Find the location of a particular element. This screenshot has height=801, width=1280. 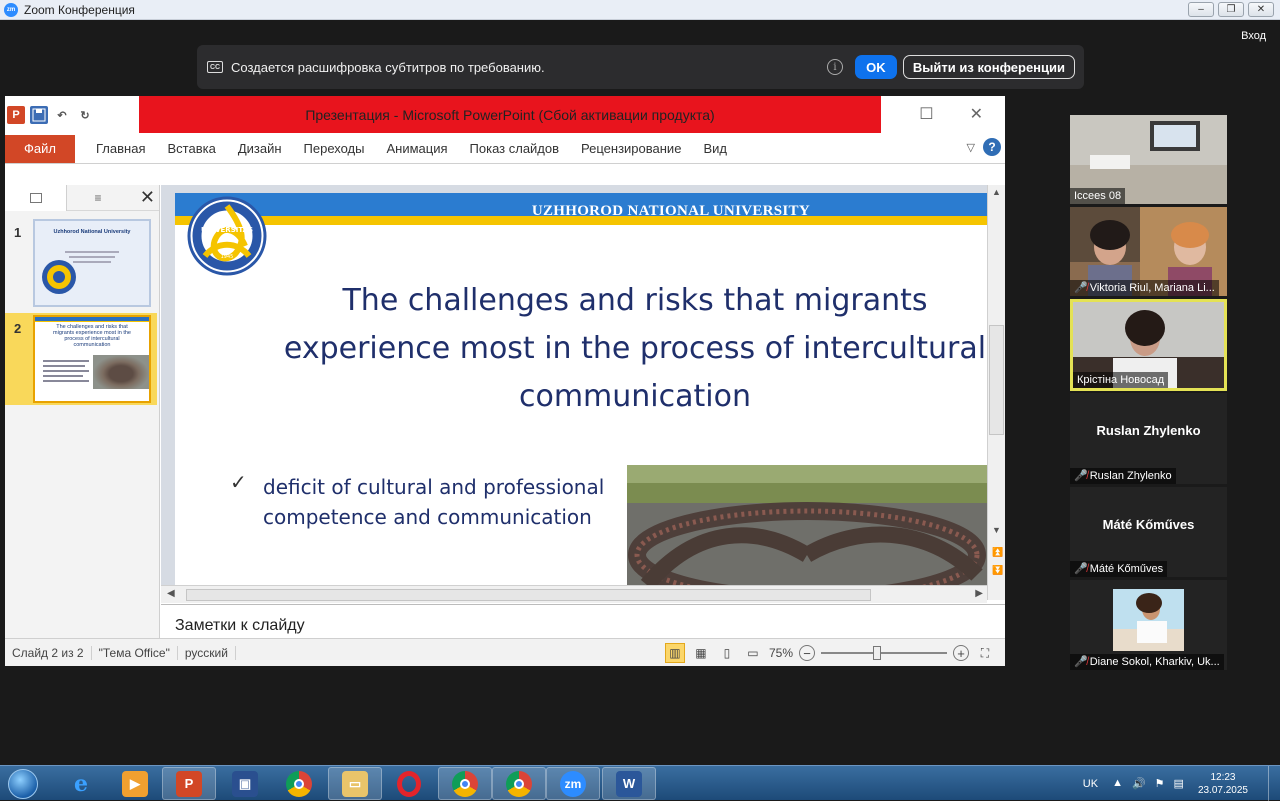

scroll-up-icon: ▲ is located at coordinates (996, 192).